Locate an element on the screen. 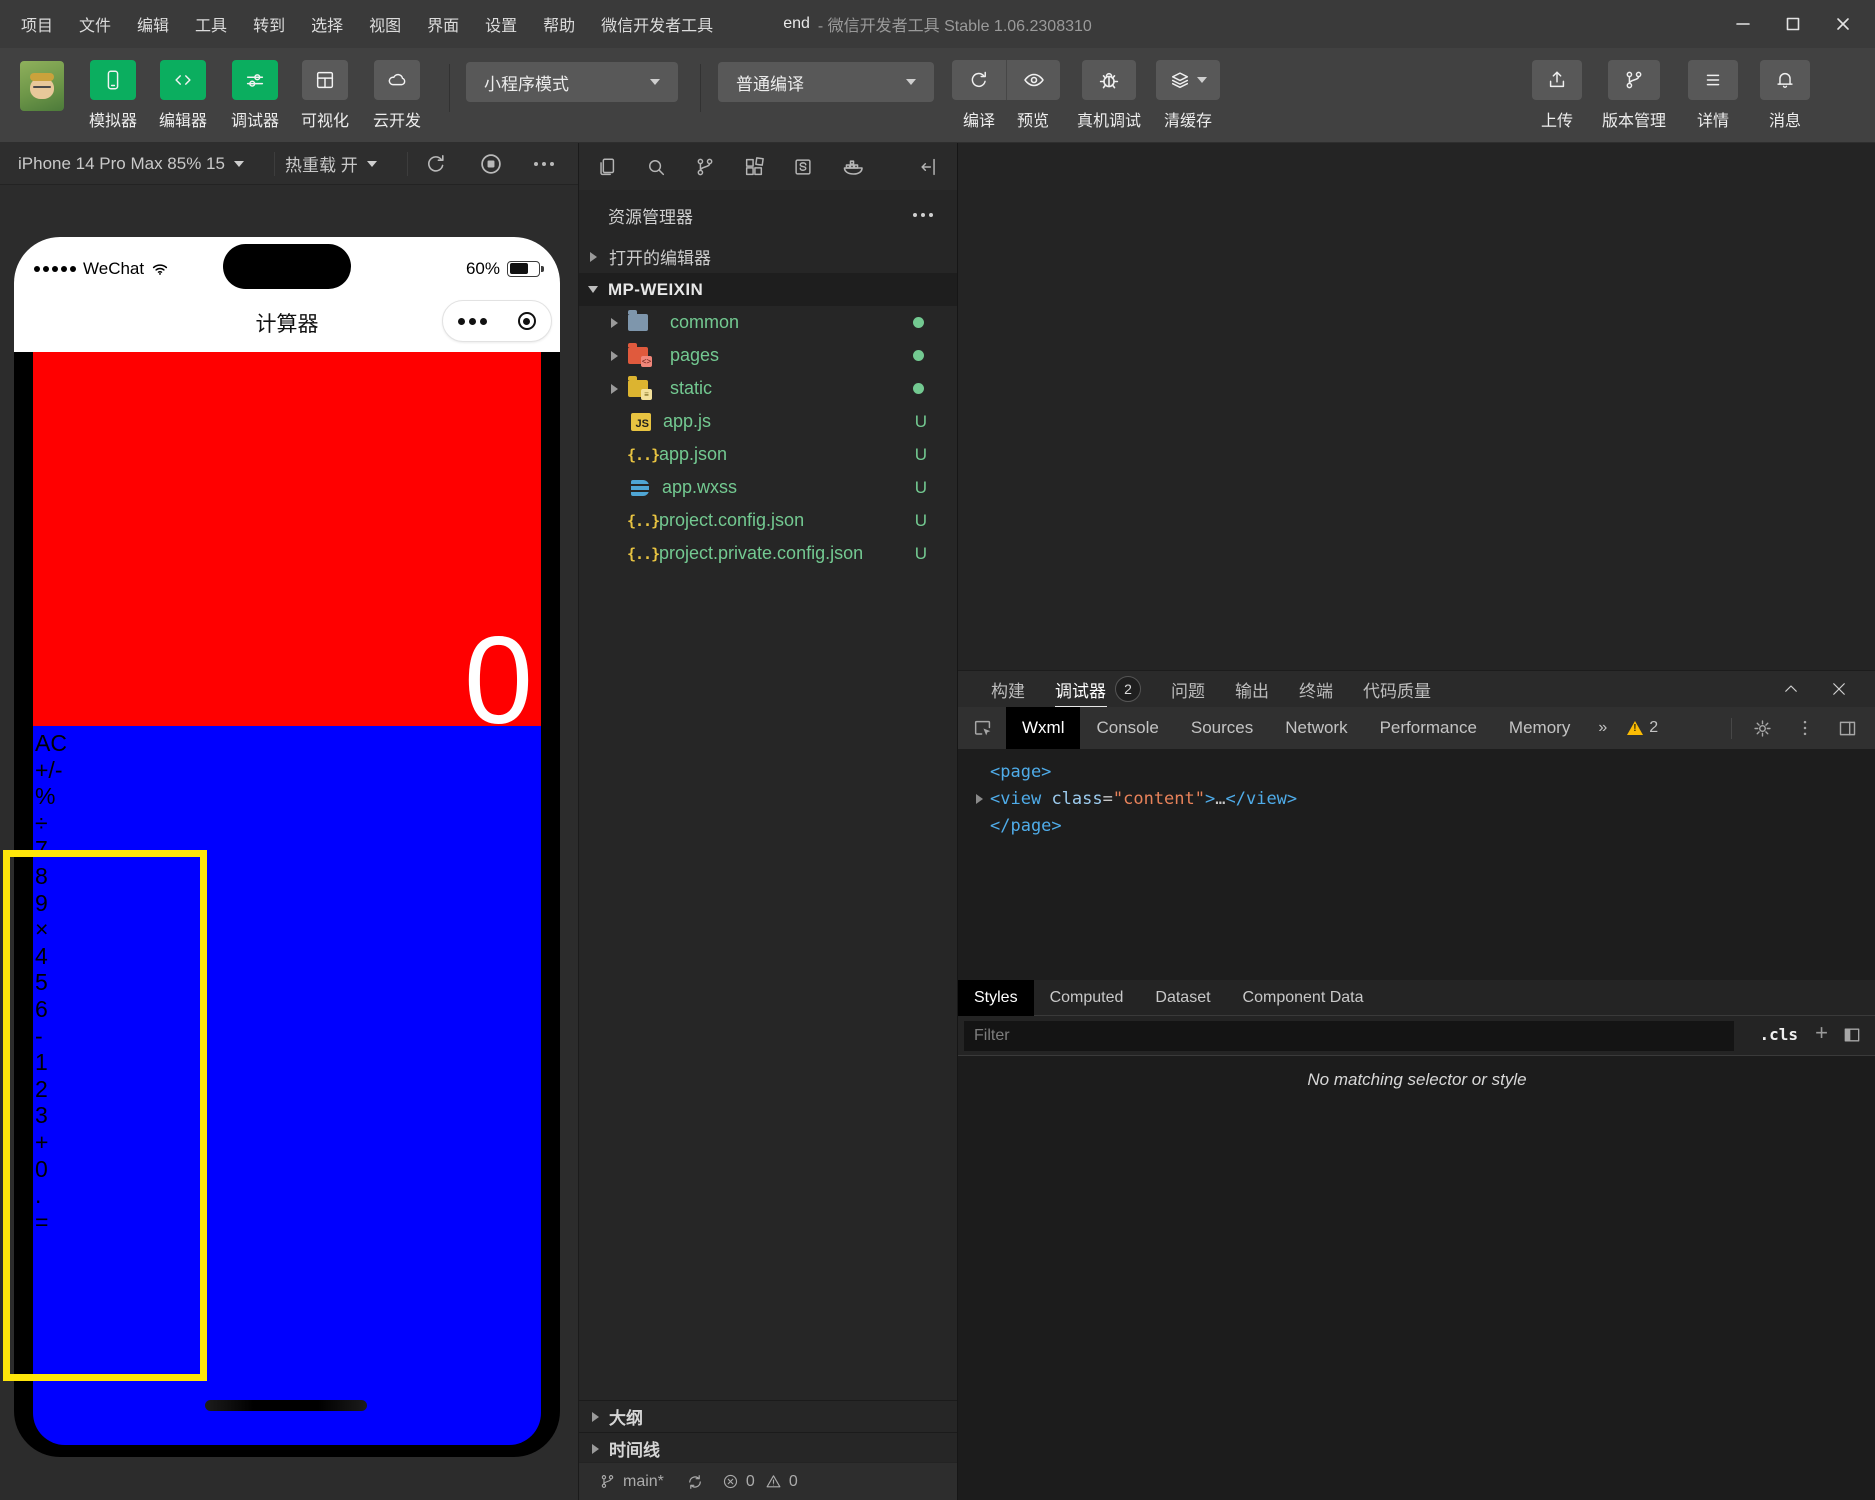 The height and width of the screenshot is (1500, 1875). menu-settings: 设置 is located at coordinates (501, 24).